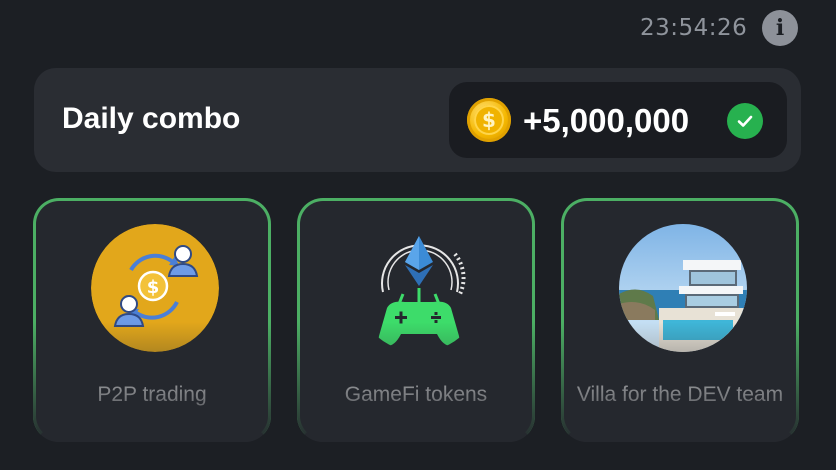 The height and width of the screenshot is (470, 836). I want to click on card-label: GameFi tokens, so click(416, 394).